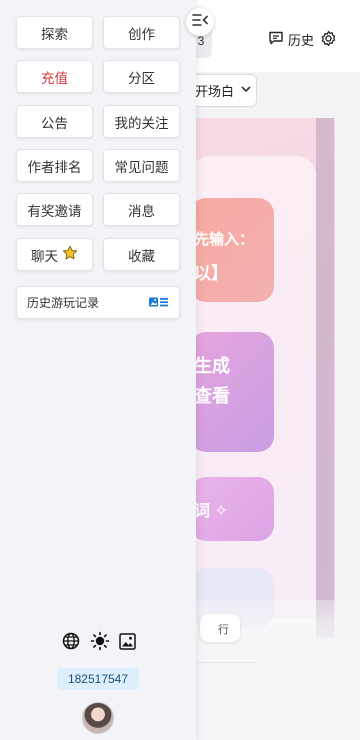 The width and height of the screenshot is (360, 740). I want to click on nav-recharge-button: 充值, so click(54, 76).